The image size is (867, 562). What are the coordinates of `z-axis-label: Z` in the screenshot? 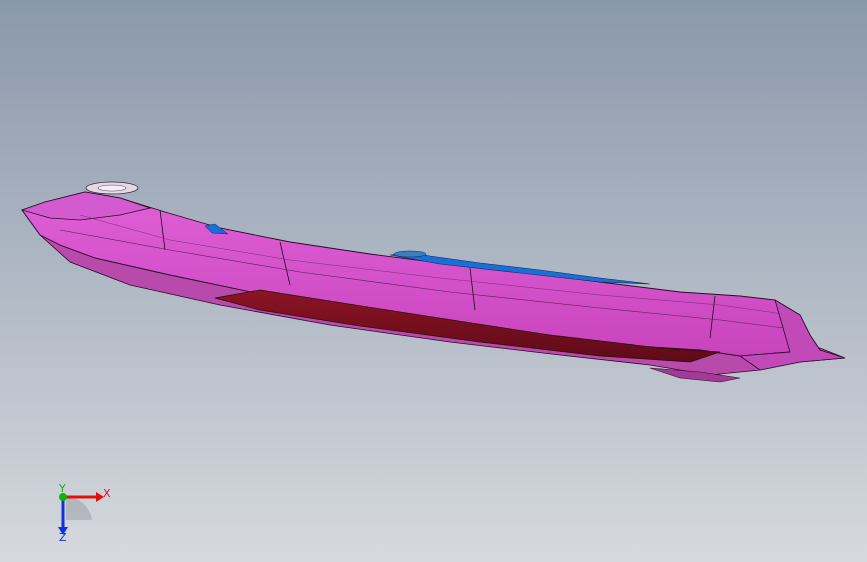 It's located at (63, 537).